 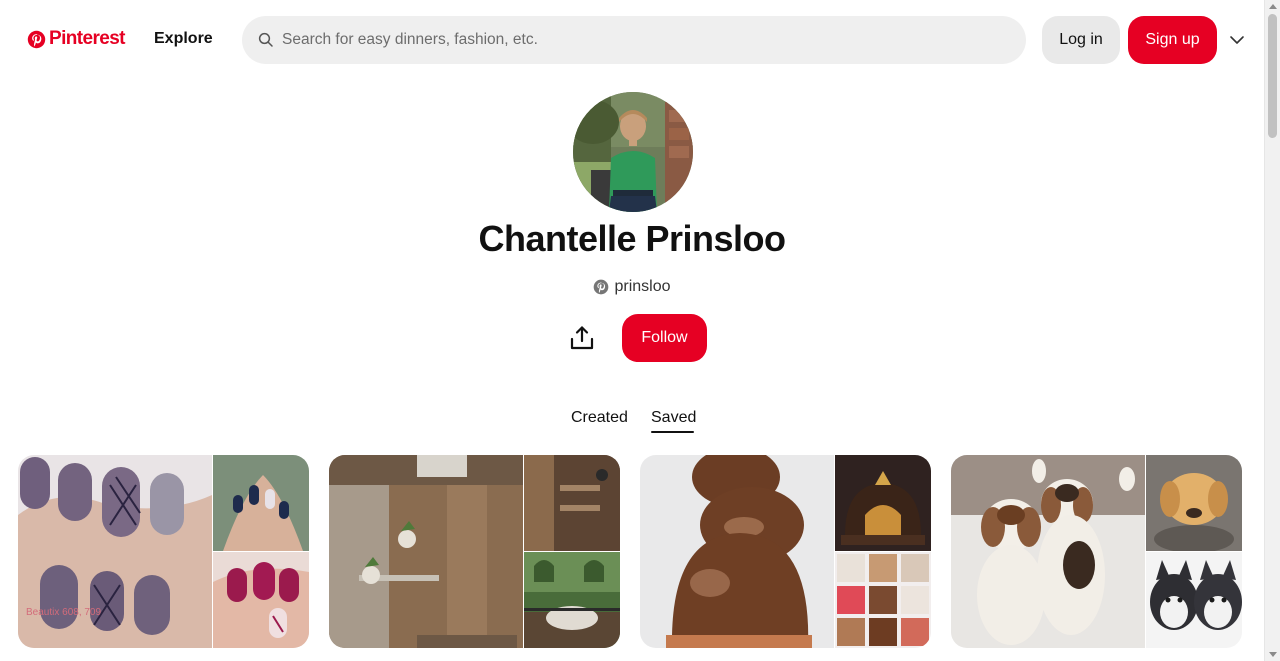 What do you see at coordinates (1081, 40) in the screenshot?
I see `login-button: Log in` at bounding box center [1081, 40].